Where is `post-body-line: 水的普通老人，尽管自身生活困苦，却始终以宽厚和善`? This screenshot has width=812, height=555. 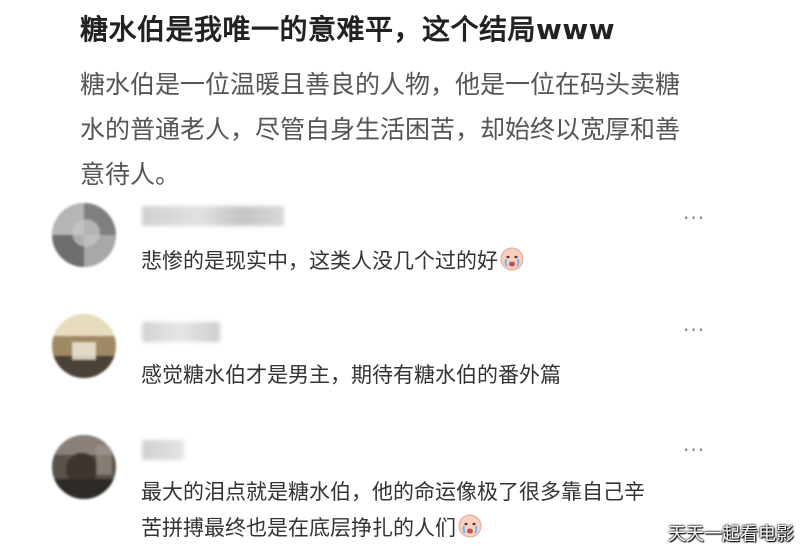 post-body-line: 水的普通老人，尽管自身生活困苦，却始终以宽厚和善 is located at coordinates (380, 129).